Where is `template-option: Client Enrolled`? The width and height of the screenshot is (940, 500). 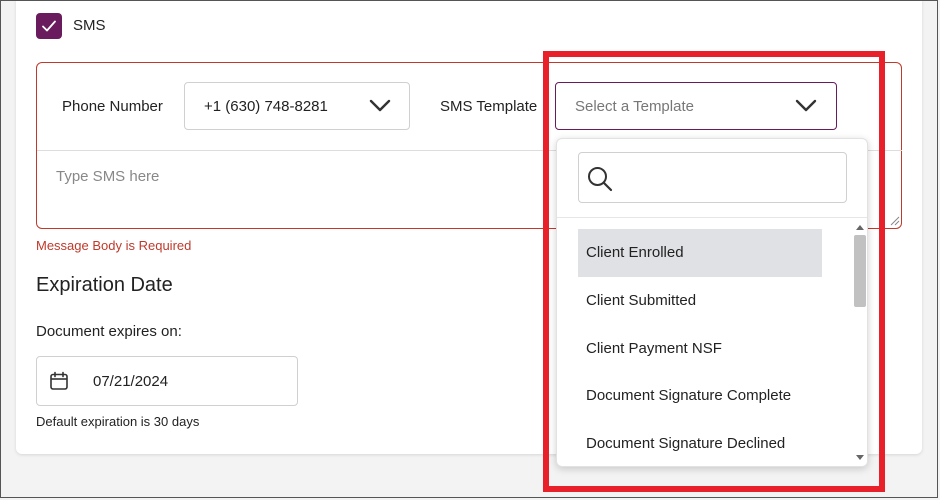 template-option: Client Enrolled is located at coordinates (700, 253).